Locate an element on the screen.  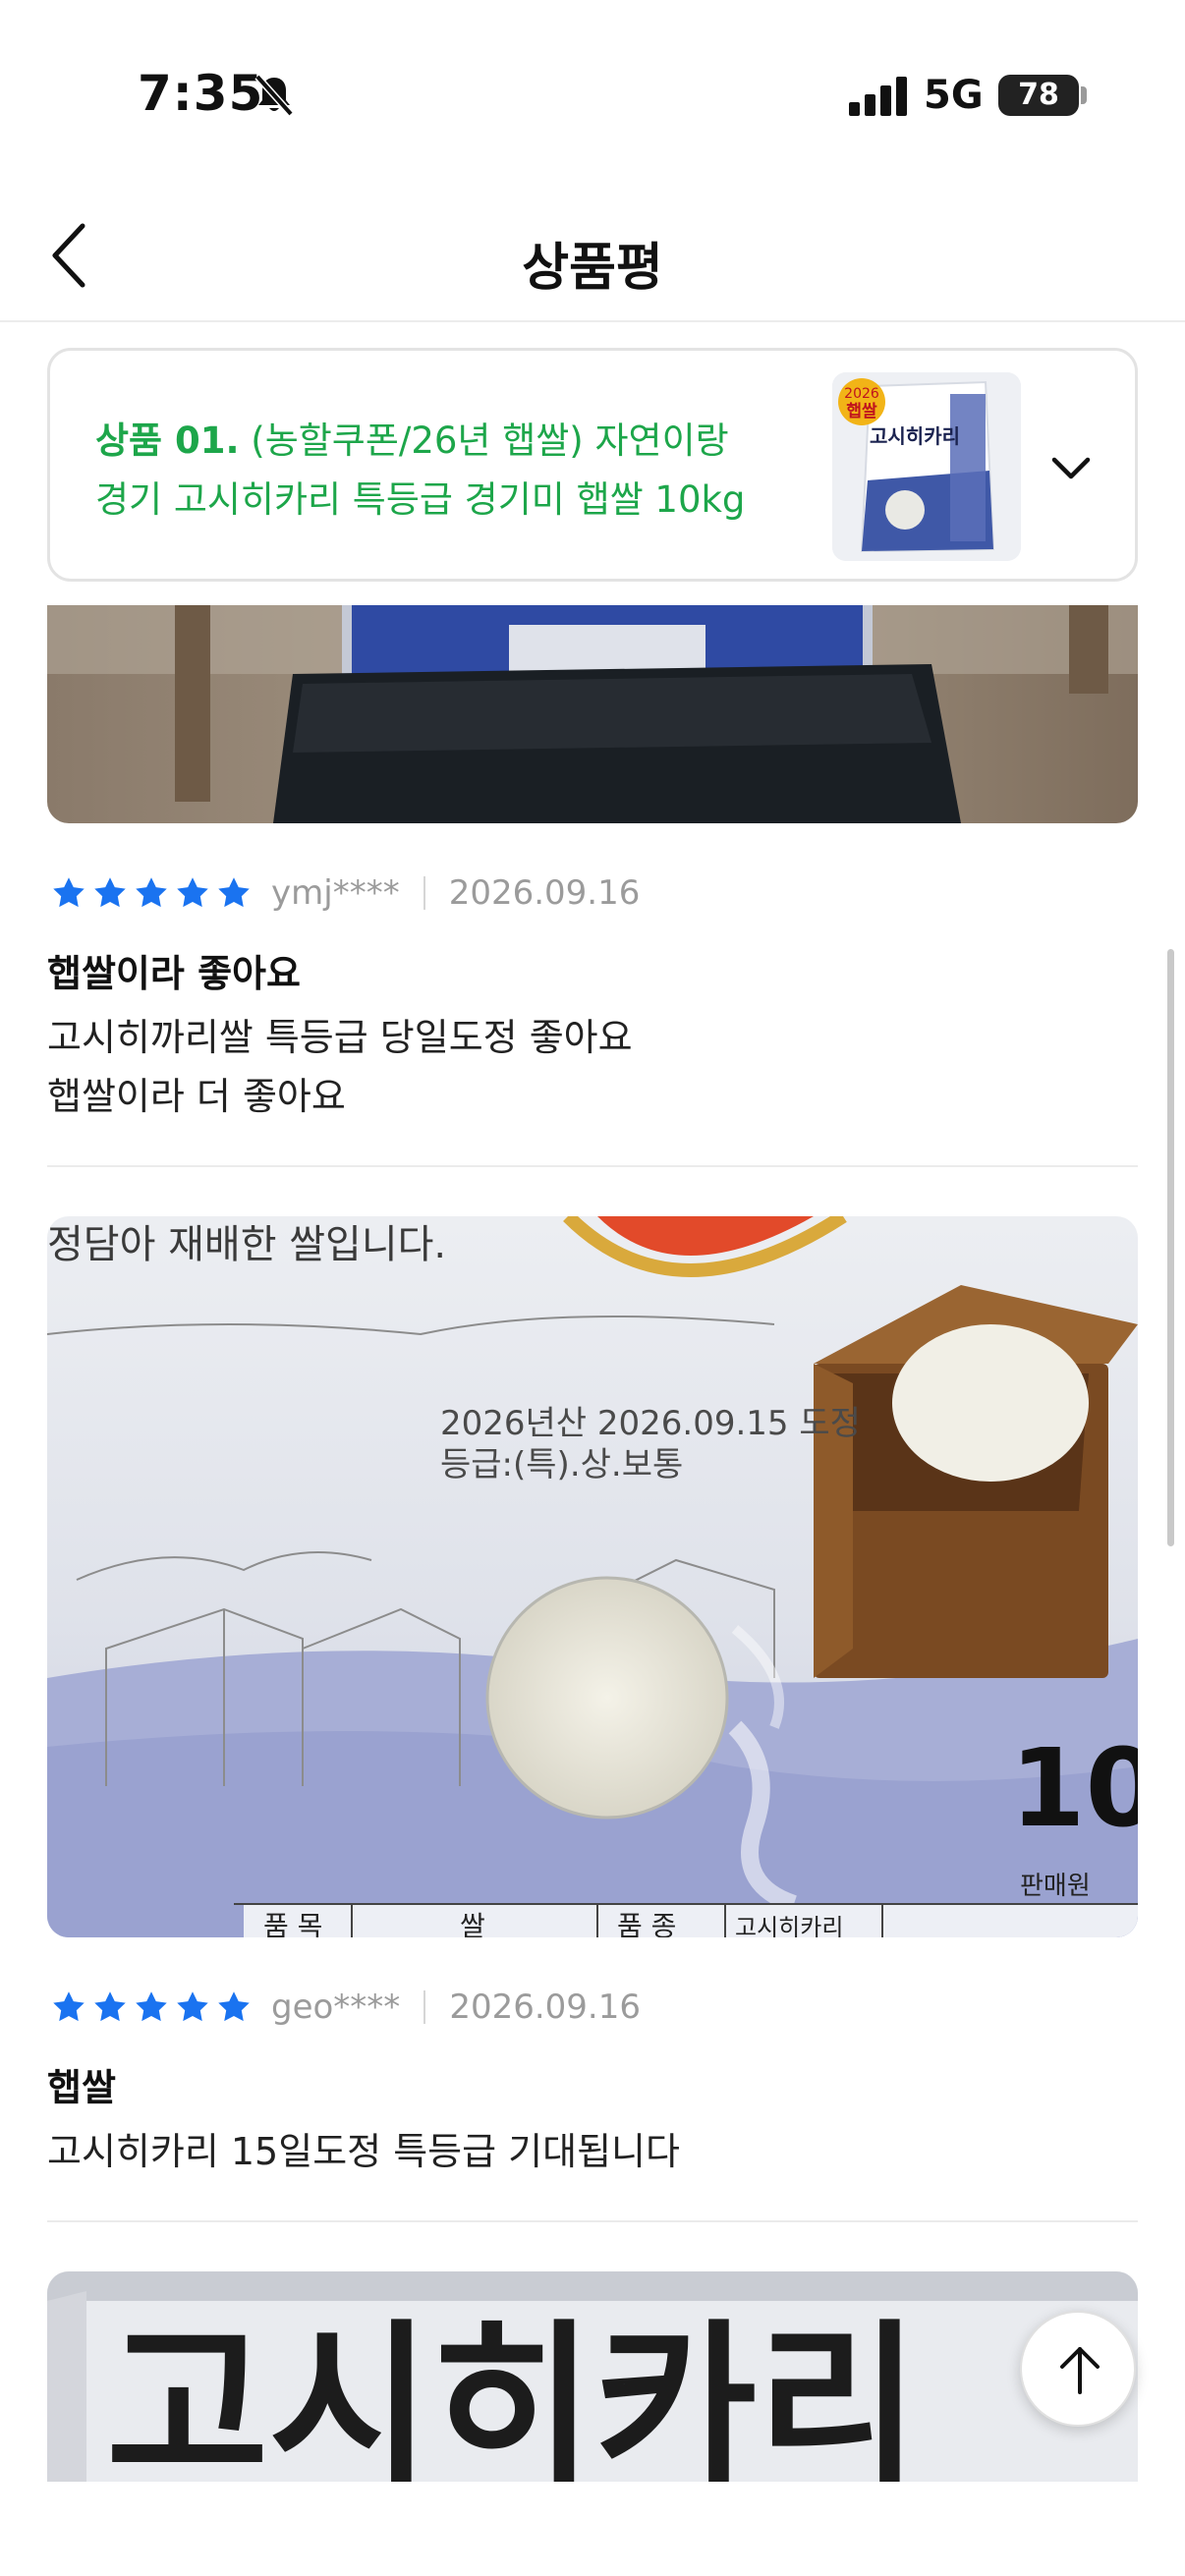
nav-header: 상품평 is located at coordinates (592, 254).